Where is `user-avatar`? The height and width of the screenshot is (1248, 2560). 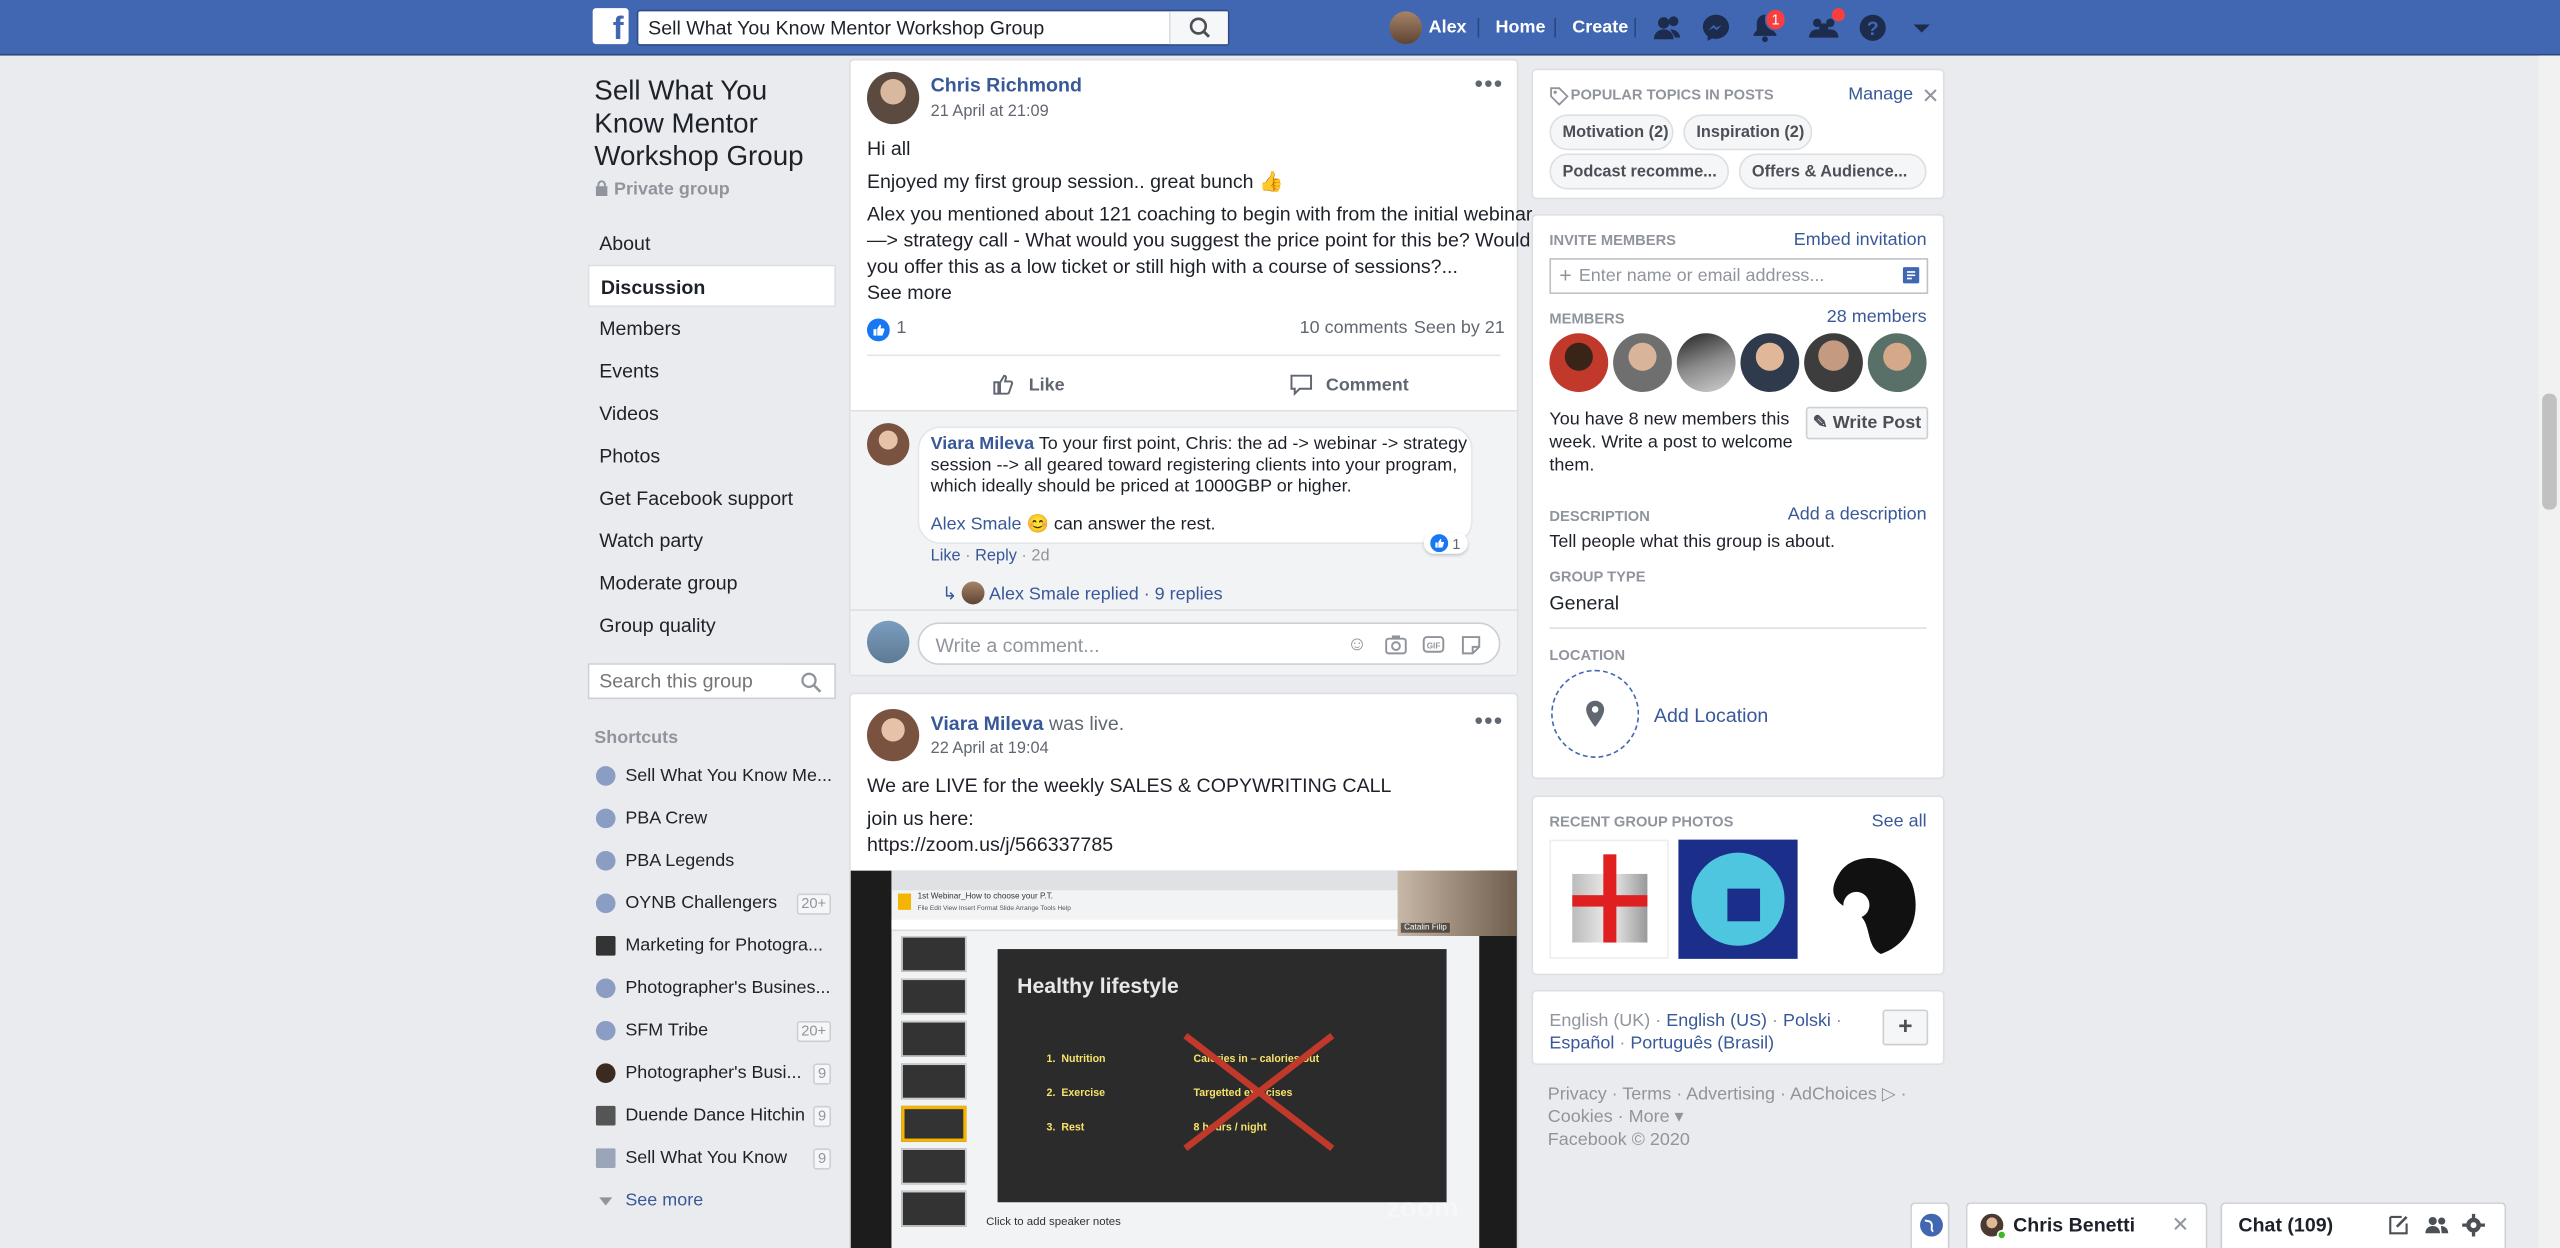 user-avatar is located at coordinates (1406, 28).